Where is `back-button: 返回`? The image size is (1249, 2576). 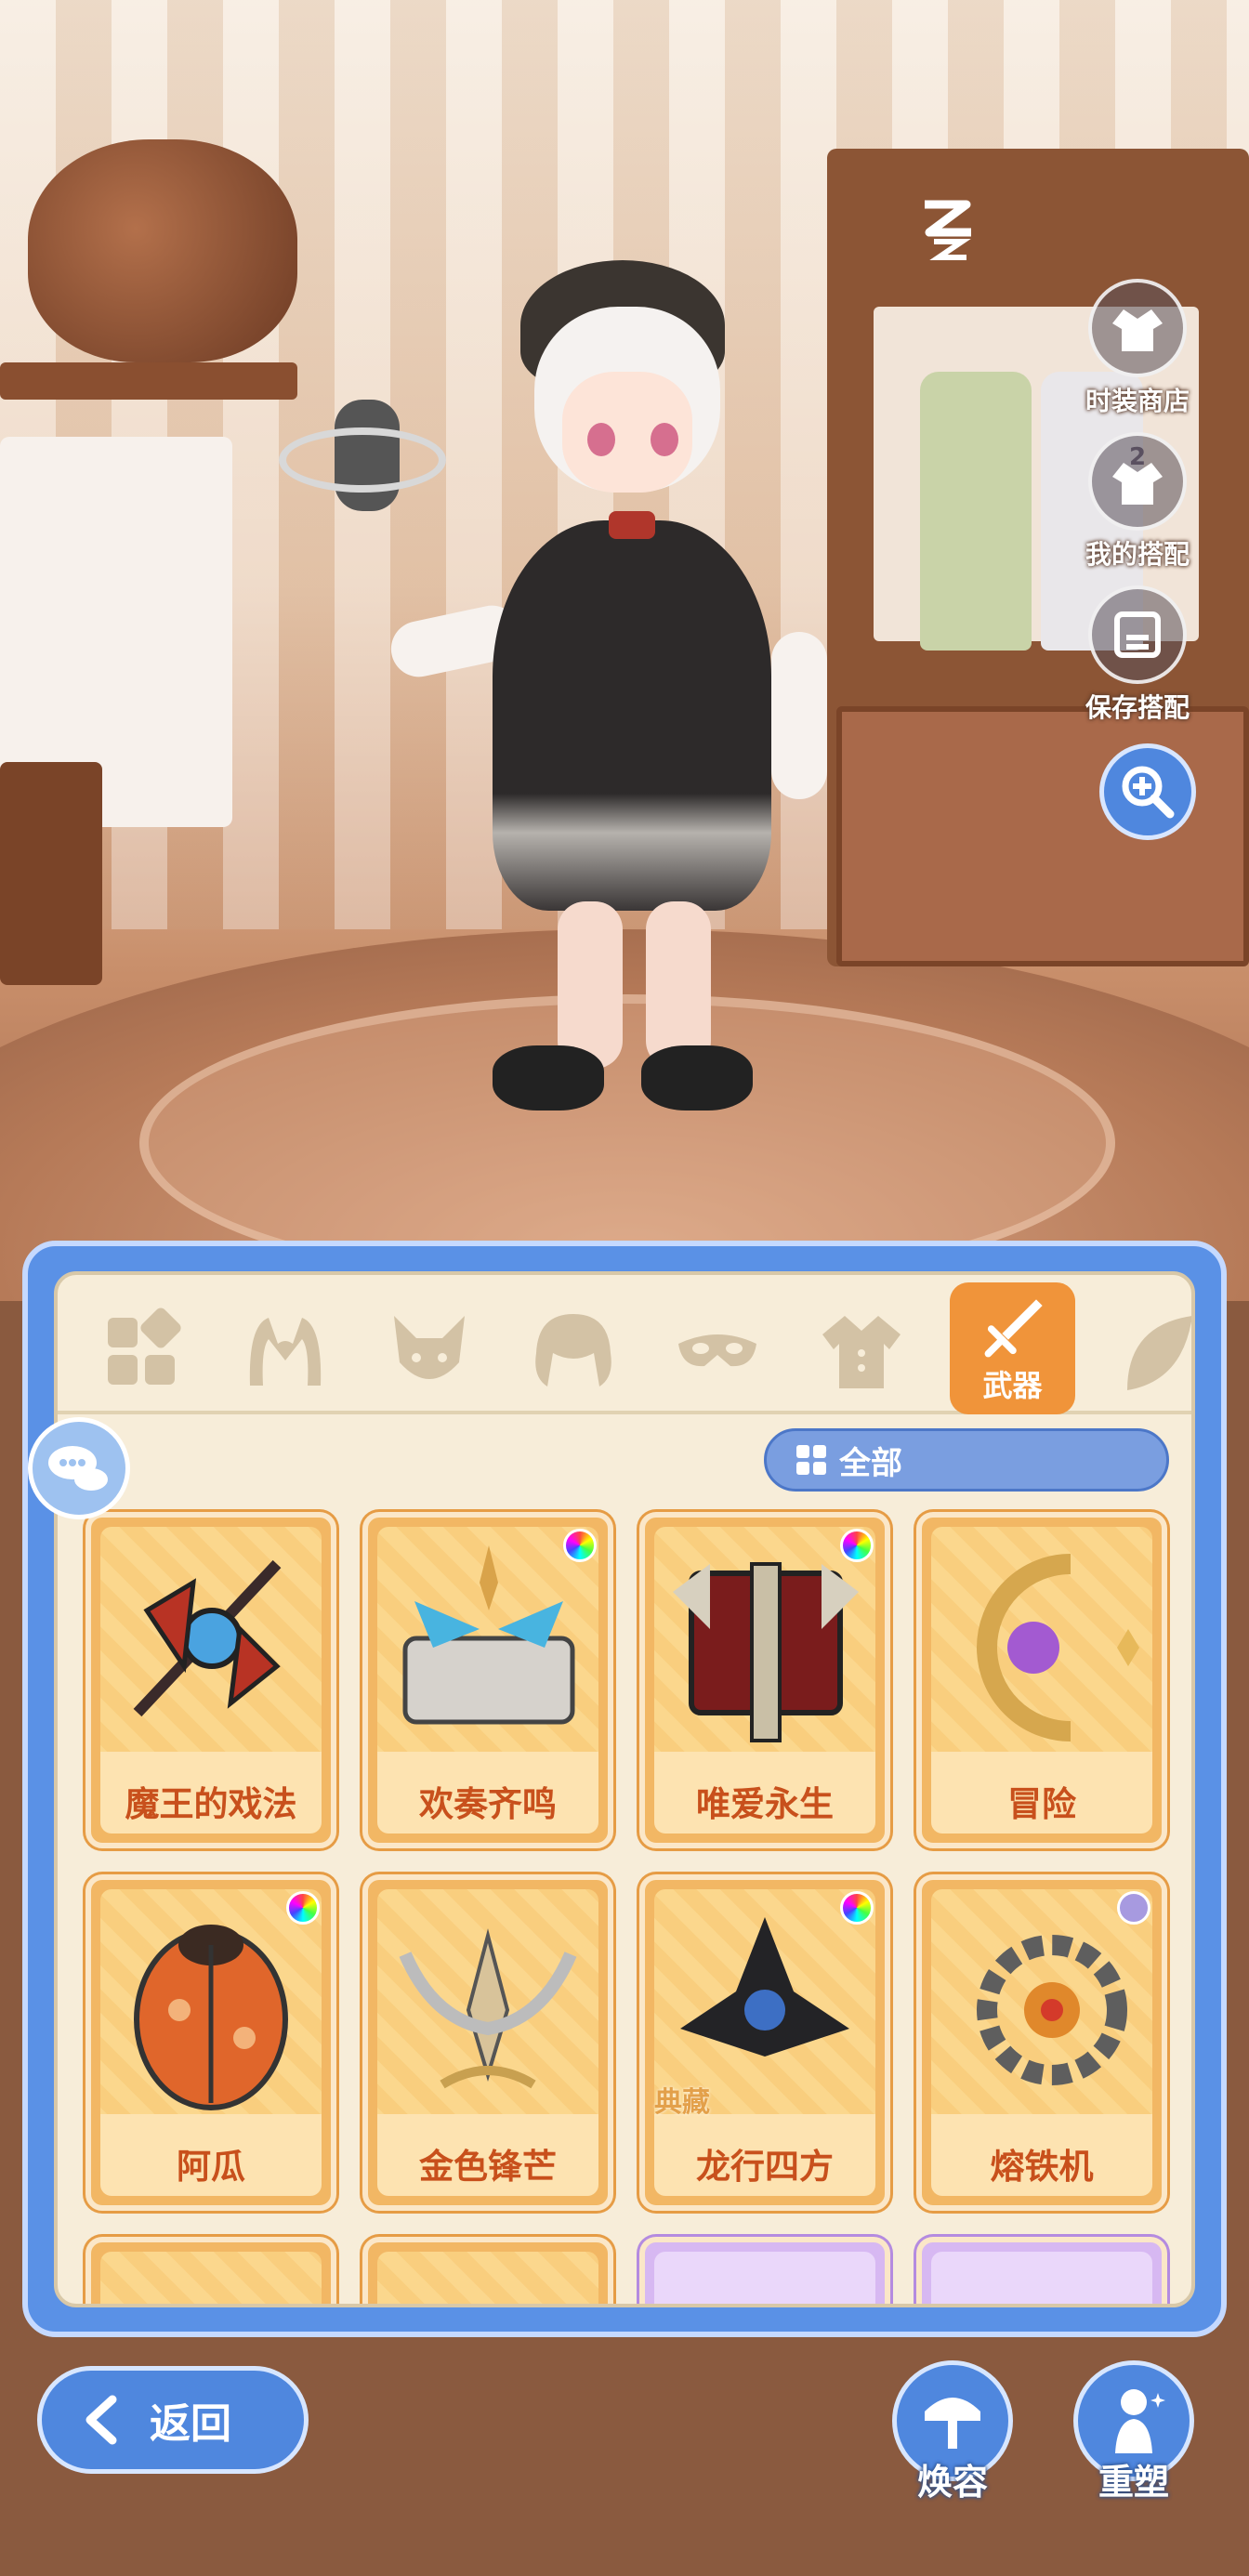 back-button: 返回 is located at coordinates (173, 2420).